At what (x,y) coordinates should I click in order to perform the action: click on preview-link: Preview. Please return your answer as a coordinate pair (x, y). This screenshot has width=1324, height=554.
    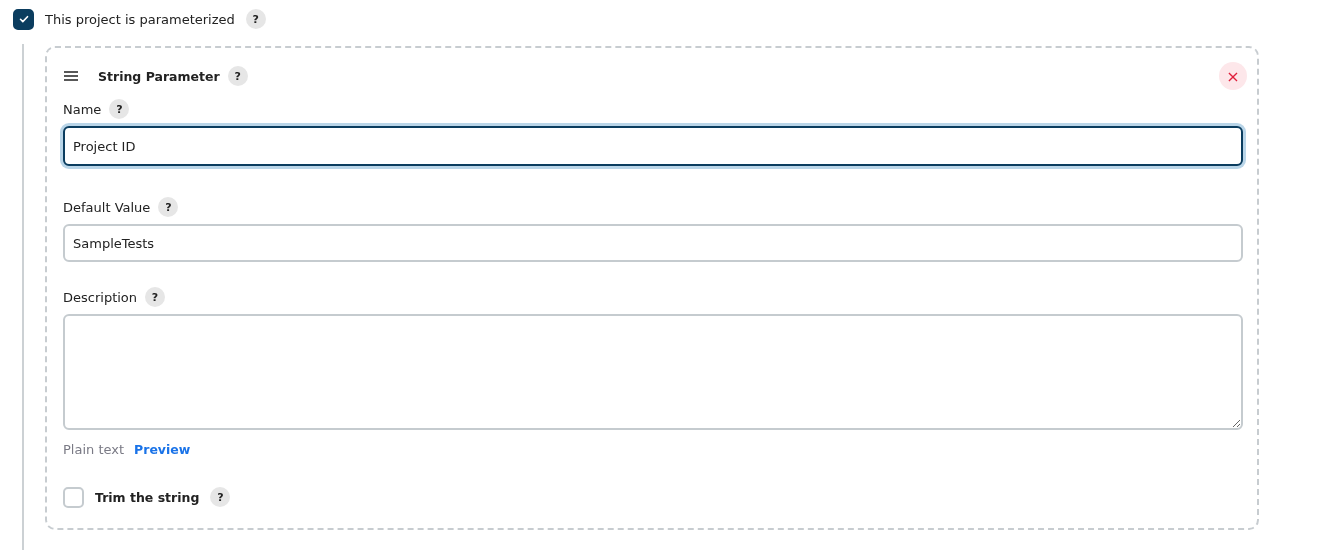
    Looking at the image, I should click on (162, 449).